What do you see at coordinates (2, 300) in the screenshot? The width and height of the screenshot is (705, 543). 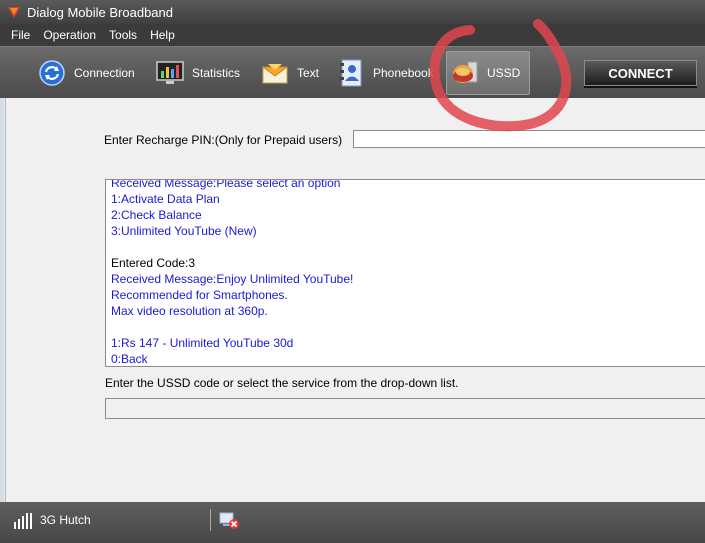 I see `window-edge` at bounding box center [2, 300].